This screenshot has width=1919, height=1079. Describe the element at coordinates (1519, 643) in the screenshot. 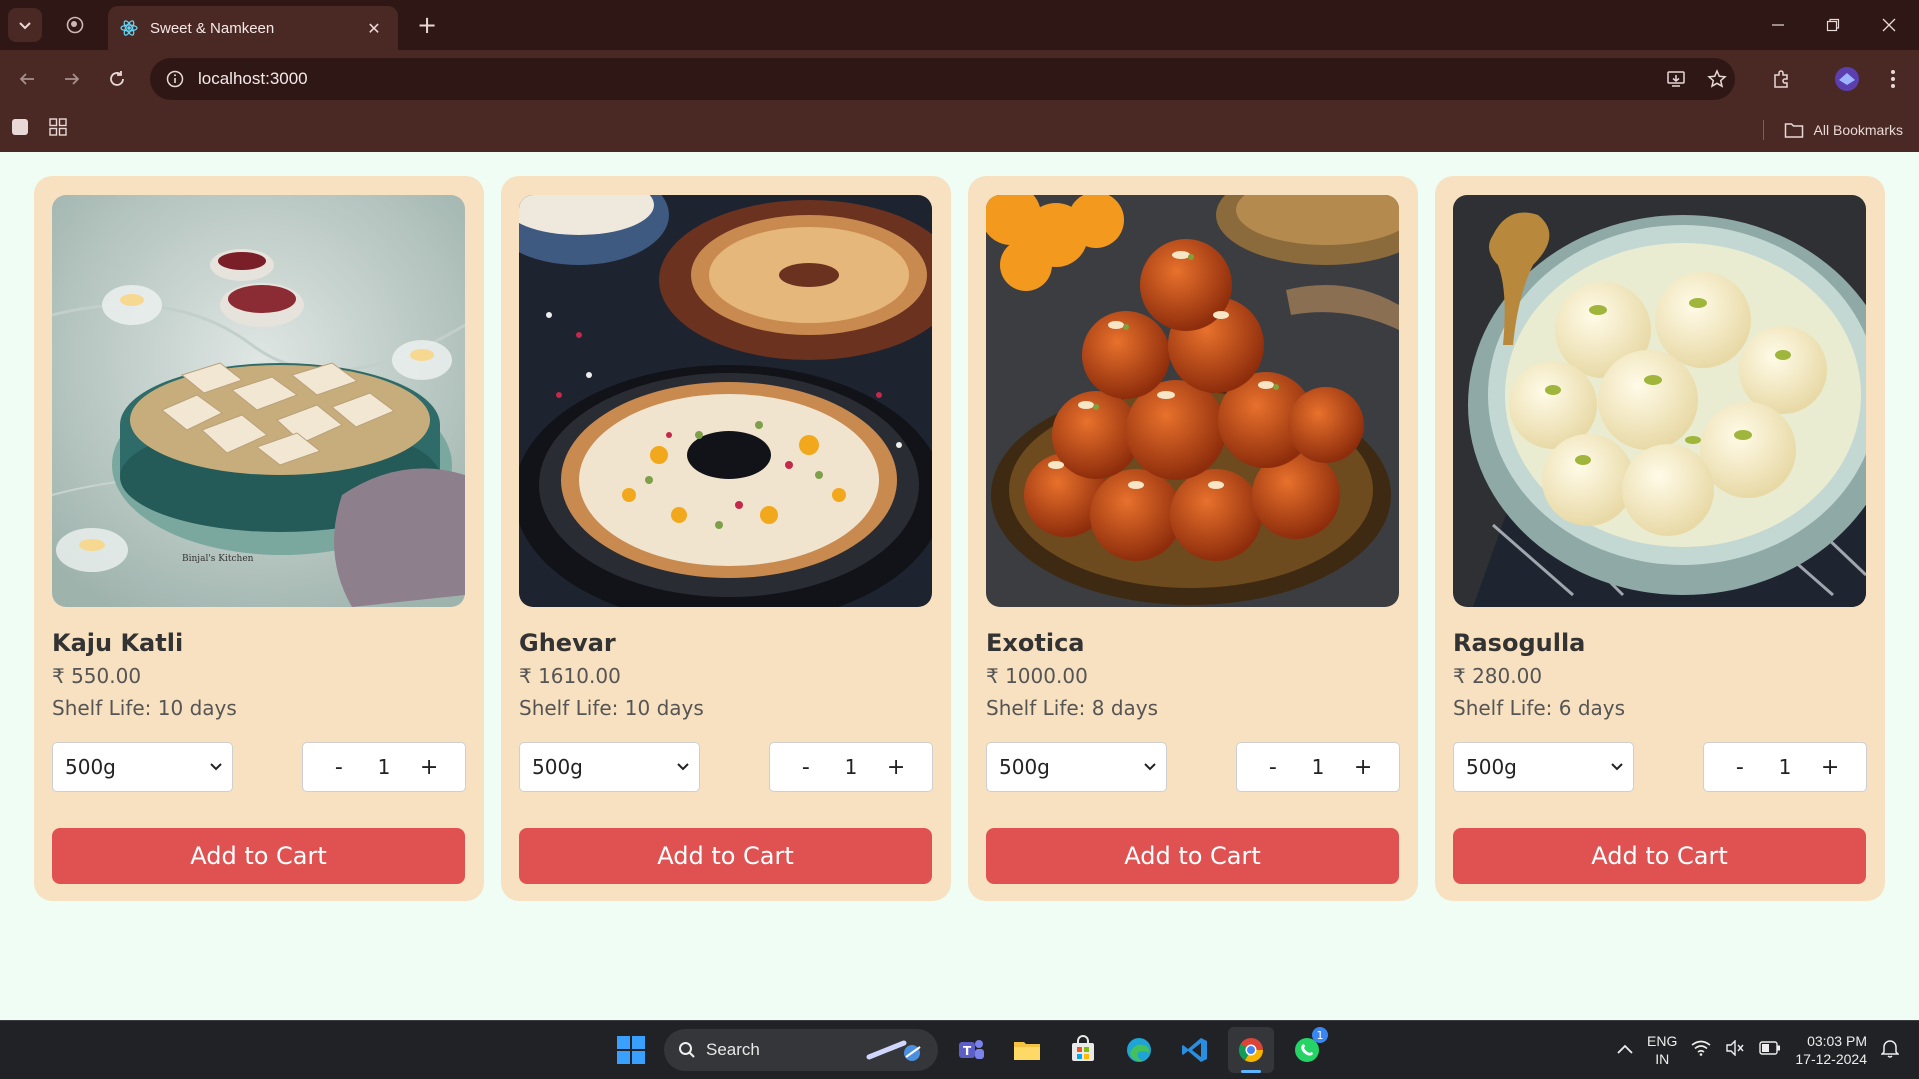

I see `product-name: Rasogulla` at that location.